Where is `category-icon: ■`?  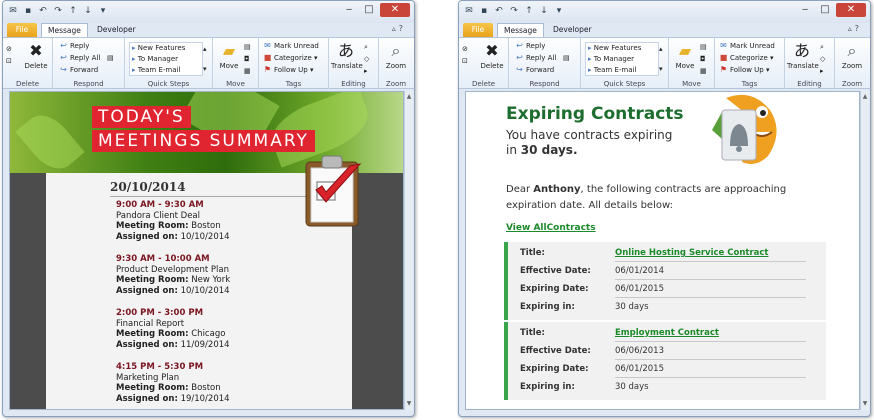 category-icon: ■ is located at coordinates (723, 57).